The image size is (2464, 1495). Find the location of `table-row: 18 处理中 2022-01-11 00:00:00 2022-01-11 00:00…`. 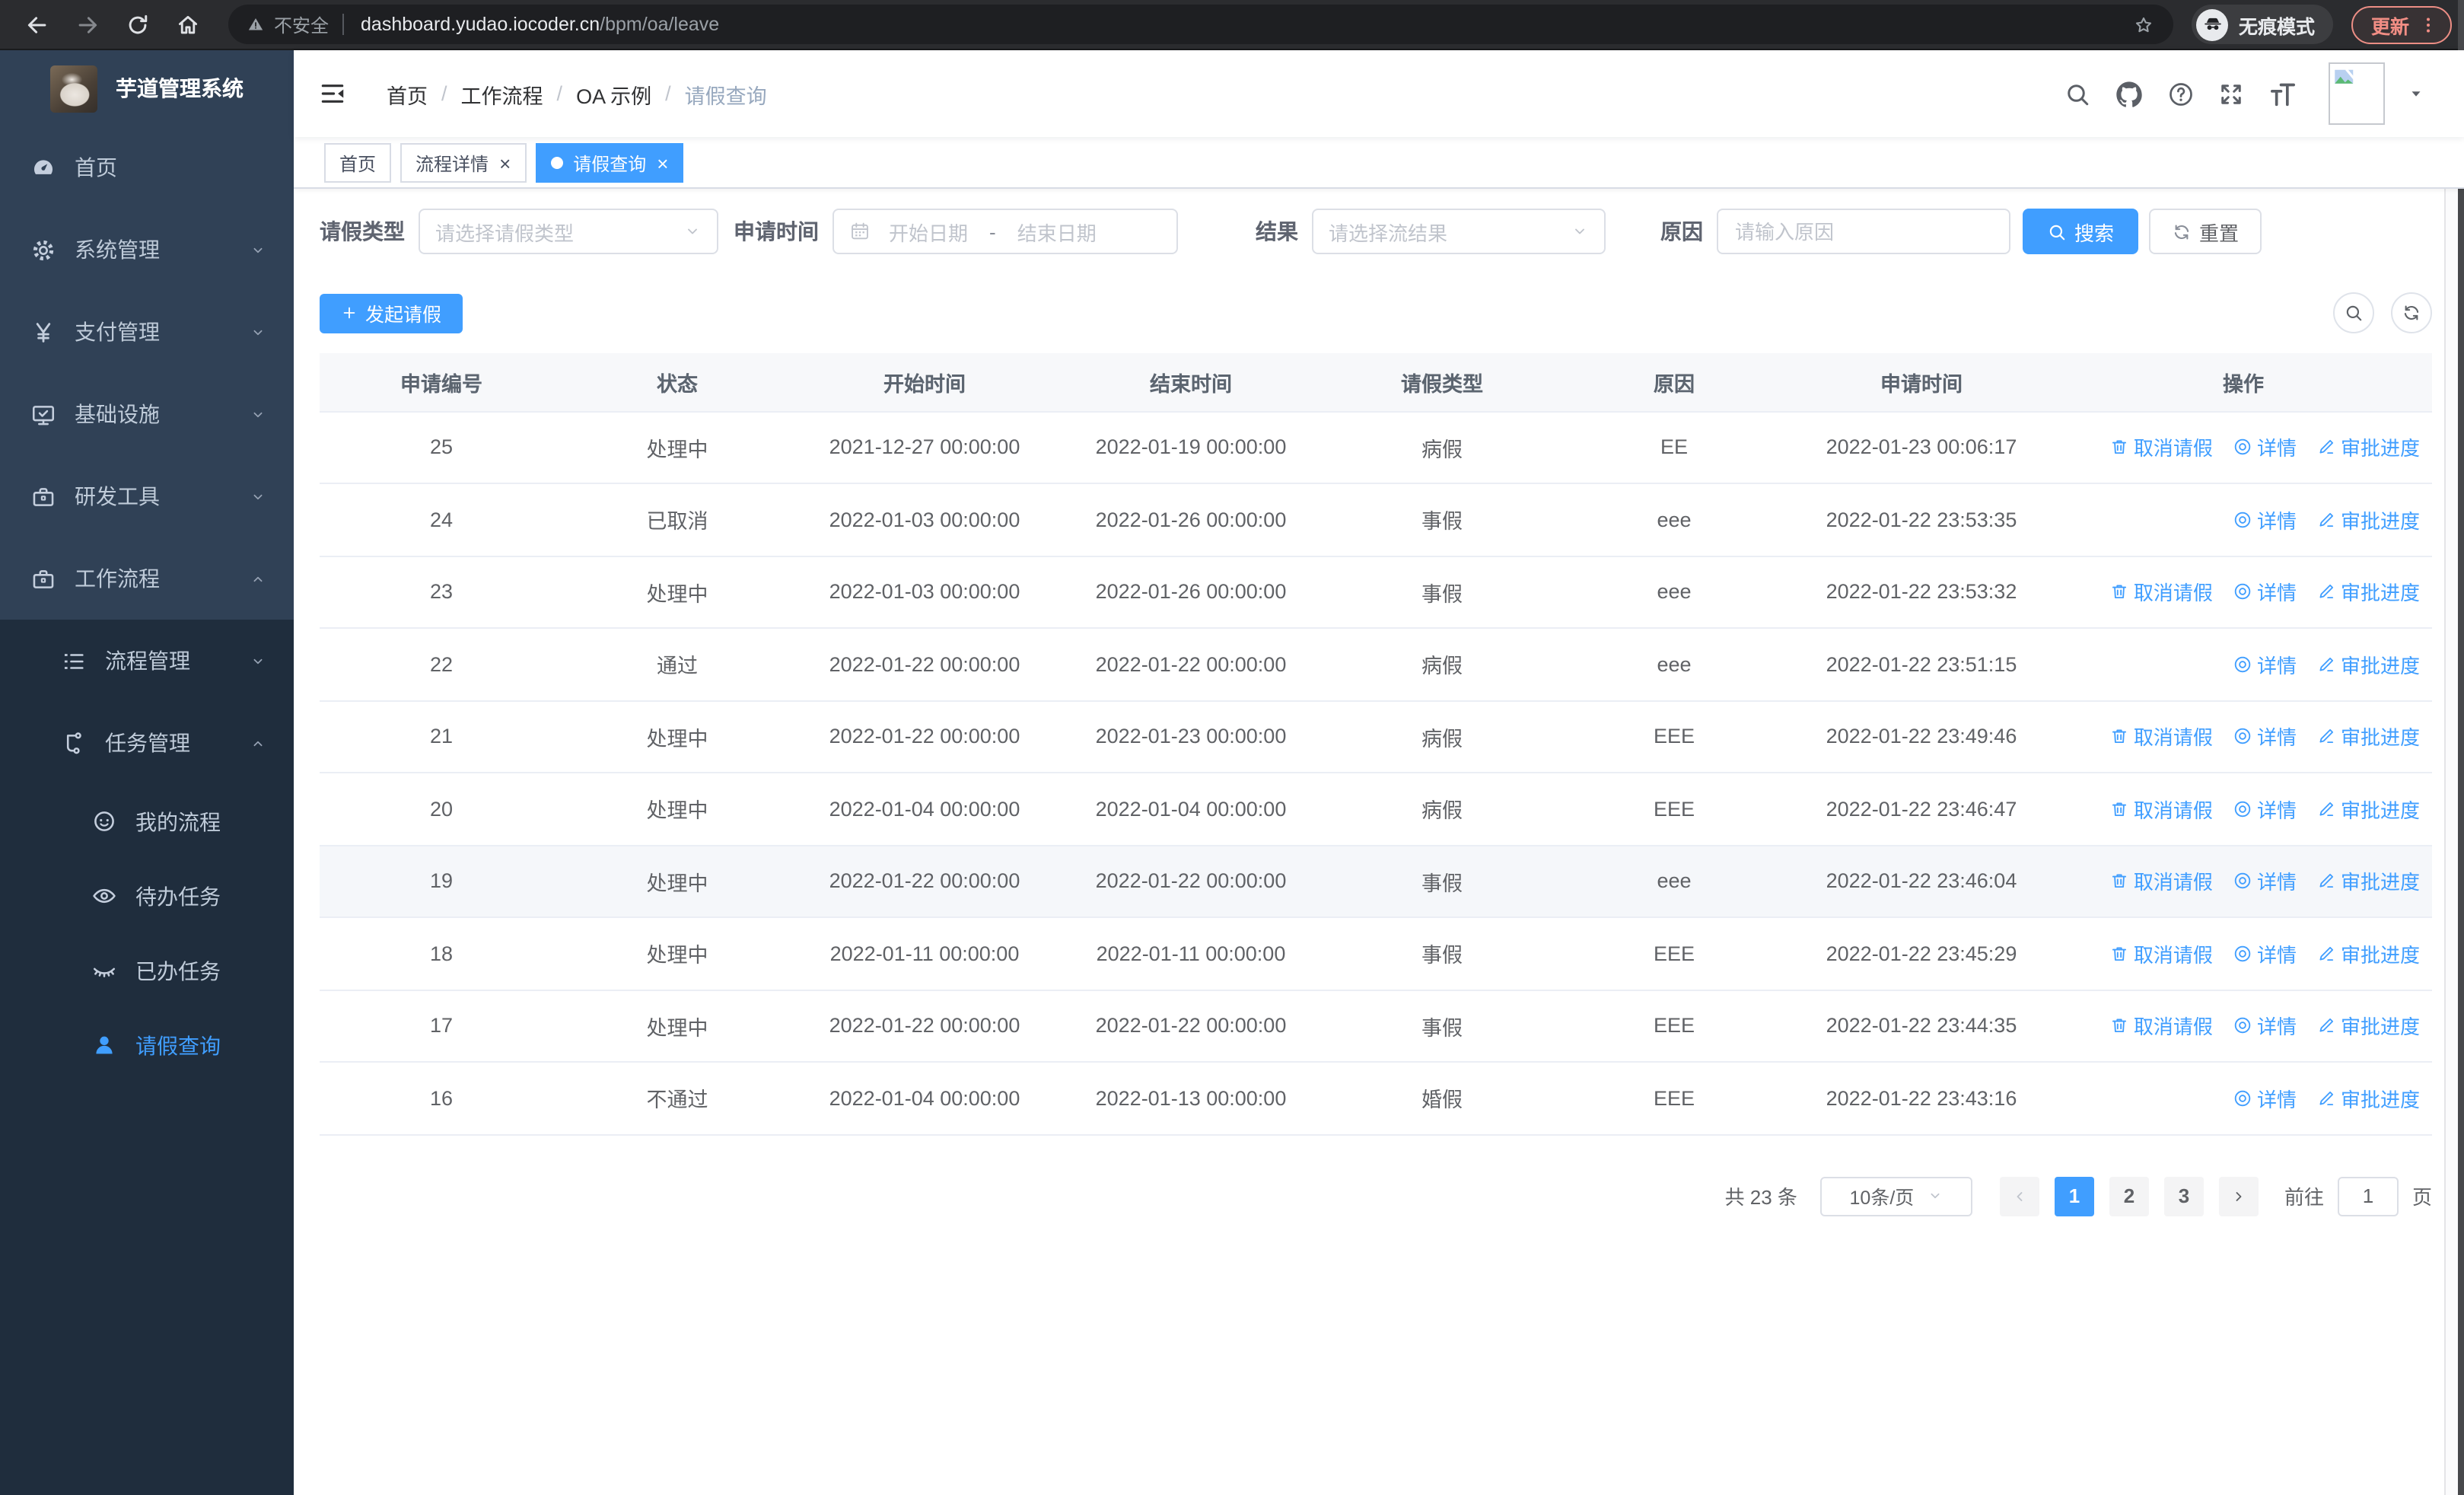

table-row: 18 处理中 2022-01-11 00:00:00 2022-01-11 00:00… is located at coordinates (1376, 953).